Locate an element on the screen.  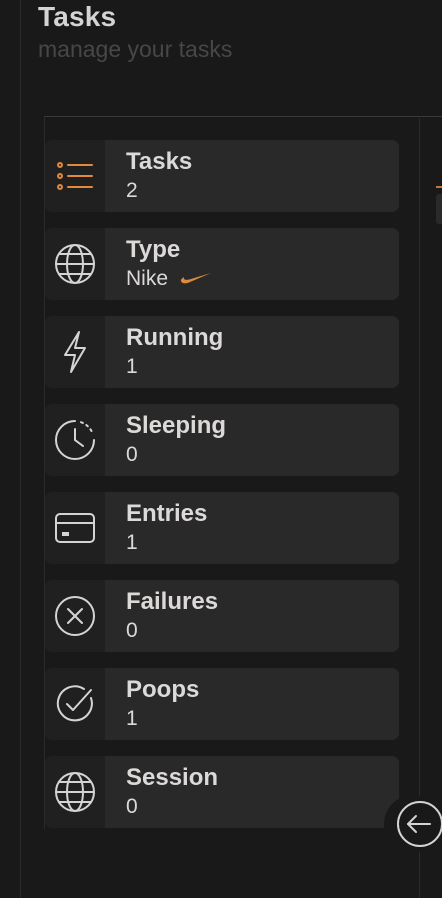
stat-body: Poops 1 is located at coordinates (252, 704).